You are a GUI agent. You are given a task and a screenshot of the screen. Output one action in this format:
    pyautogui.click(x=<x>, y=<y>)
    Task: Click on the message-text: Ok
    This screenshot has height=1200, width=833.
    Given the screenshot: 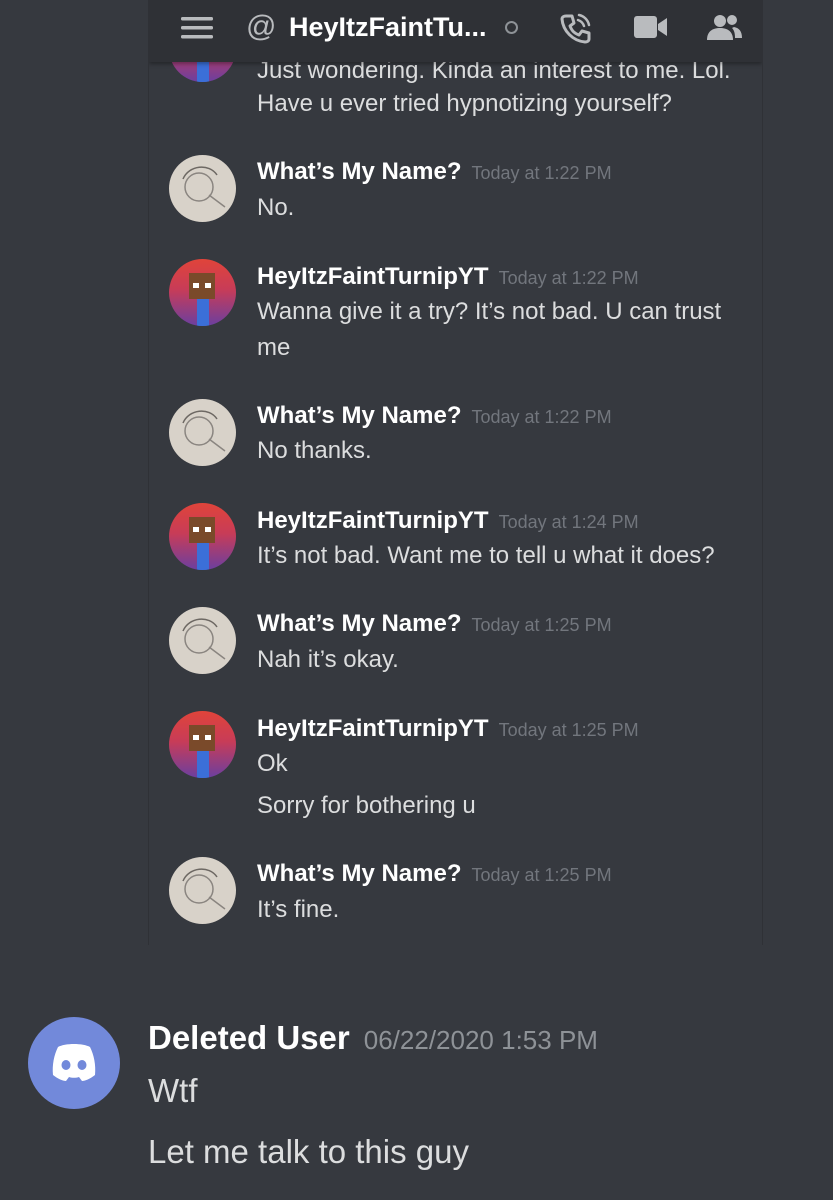 What is the action you would take?
    pyautogui.click(x=272, y=763)
    